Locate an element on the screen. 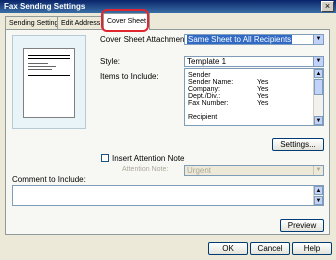  attachment-value: Same Sheet to All Recipients is located at coordinates (240, 39).